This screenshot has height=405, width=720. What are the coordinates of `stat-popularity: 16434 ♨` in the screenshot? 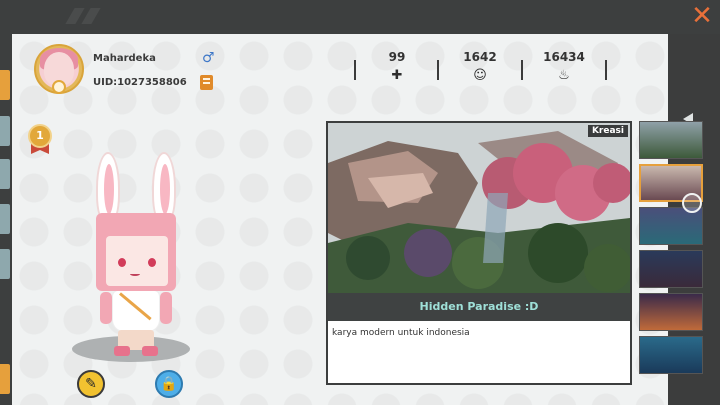 It's located at (564, 67).